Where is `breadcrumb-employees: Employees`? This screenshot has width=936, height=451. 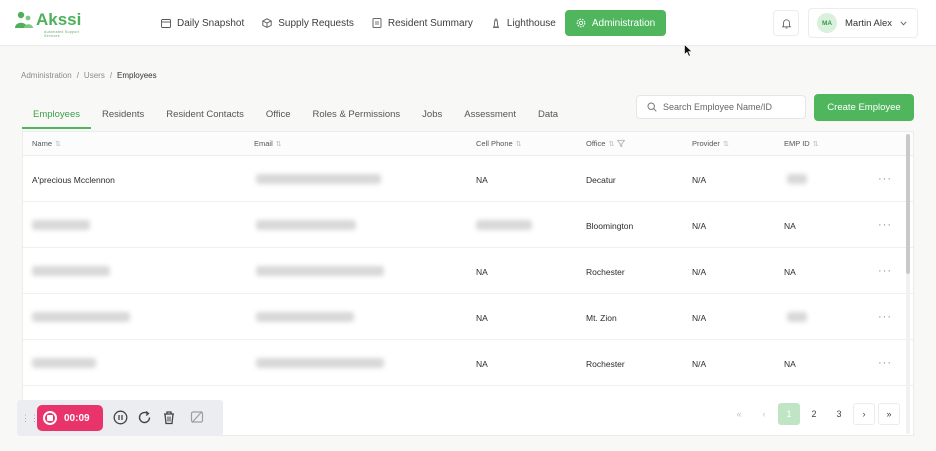
breadcrumb-employees: Employees is located at coordinates (137, 75).